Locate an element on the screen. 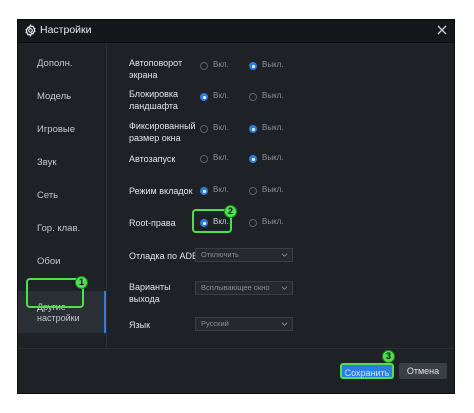 This screenshot has width=474, height=413. exit-options-label: Варианты выхода is located at coordinates (150, 293).